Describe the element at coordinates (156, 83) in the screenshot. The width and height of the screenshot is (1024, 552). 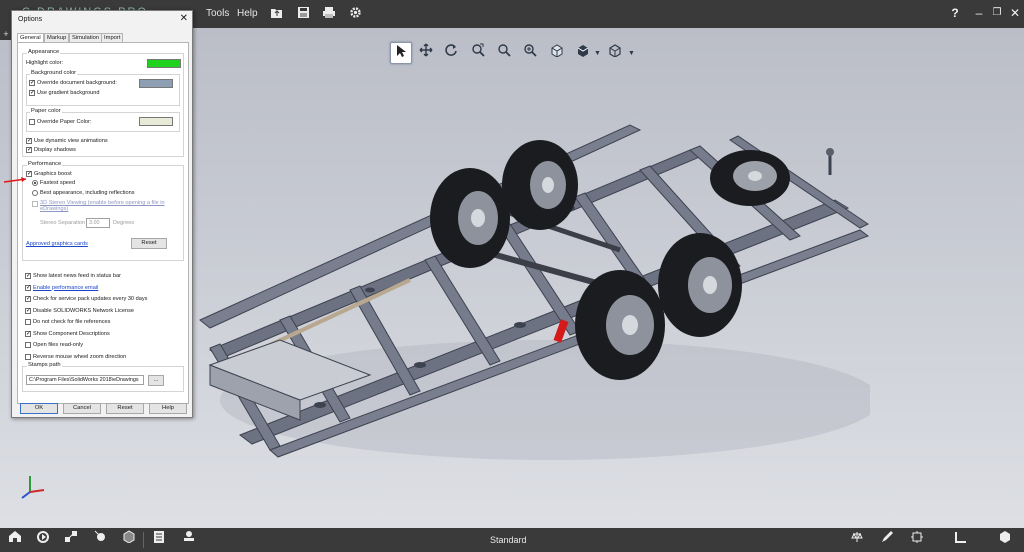
I see `background-color-swatch` at that location.